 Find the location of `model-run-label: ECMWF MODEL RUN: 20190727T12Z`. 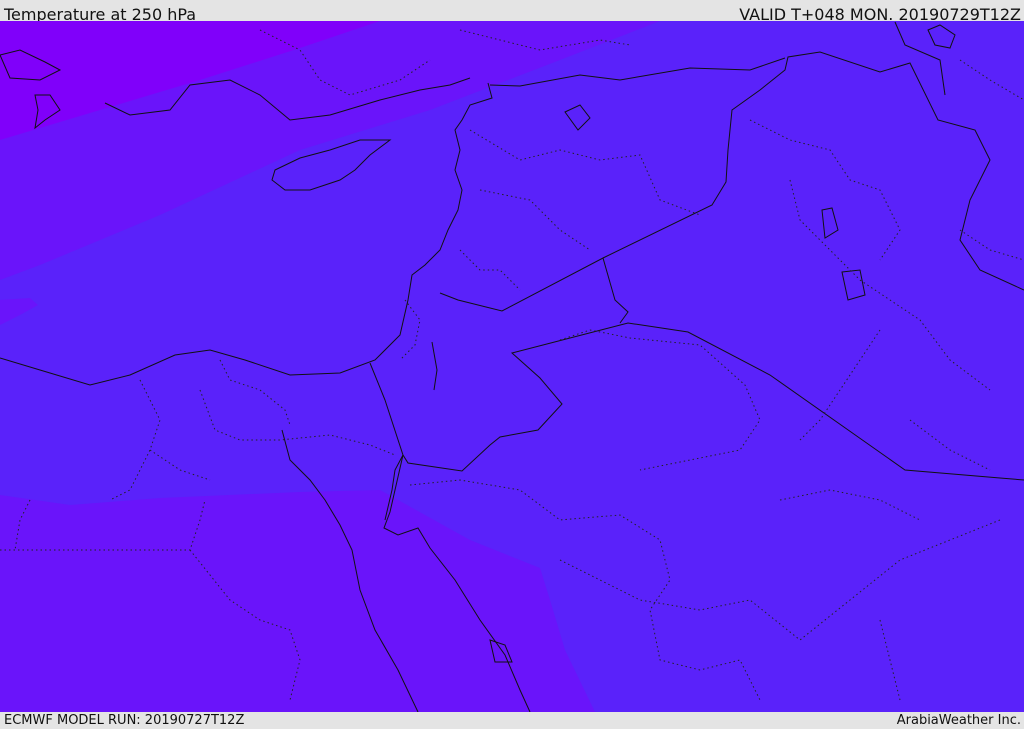

model-run-label: ECMWF MODEL RUN: 20190727T12Z is located at coordinates (124, 720).